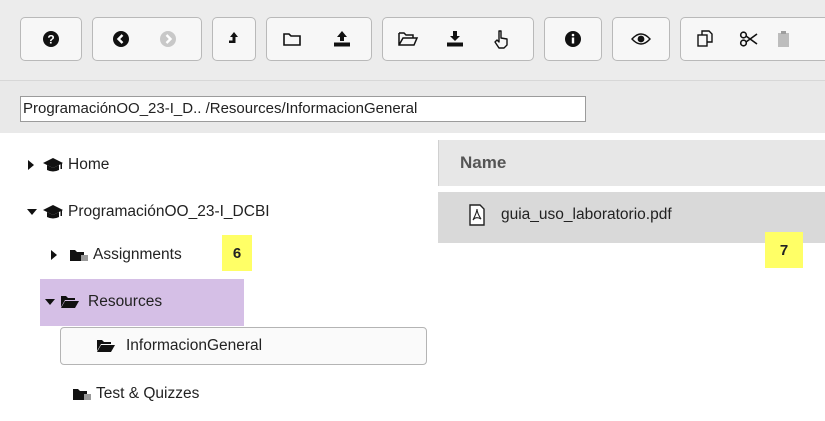 The width and height of the screenshot is (825, 421). What do you see at coordinates (586, 214) in the screenshot?
I see `file-name: guia_uso_laboratorio.pdf` at bounding box center [586, 214].